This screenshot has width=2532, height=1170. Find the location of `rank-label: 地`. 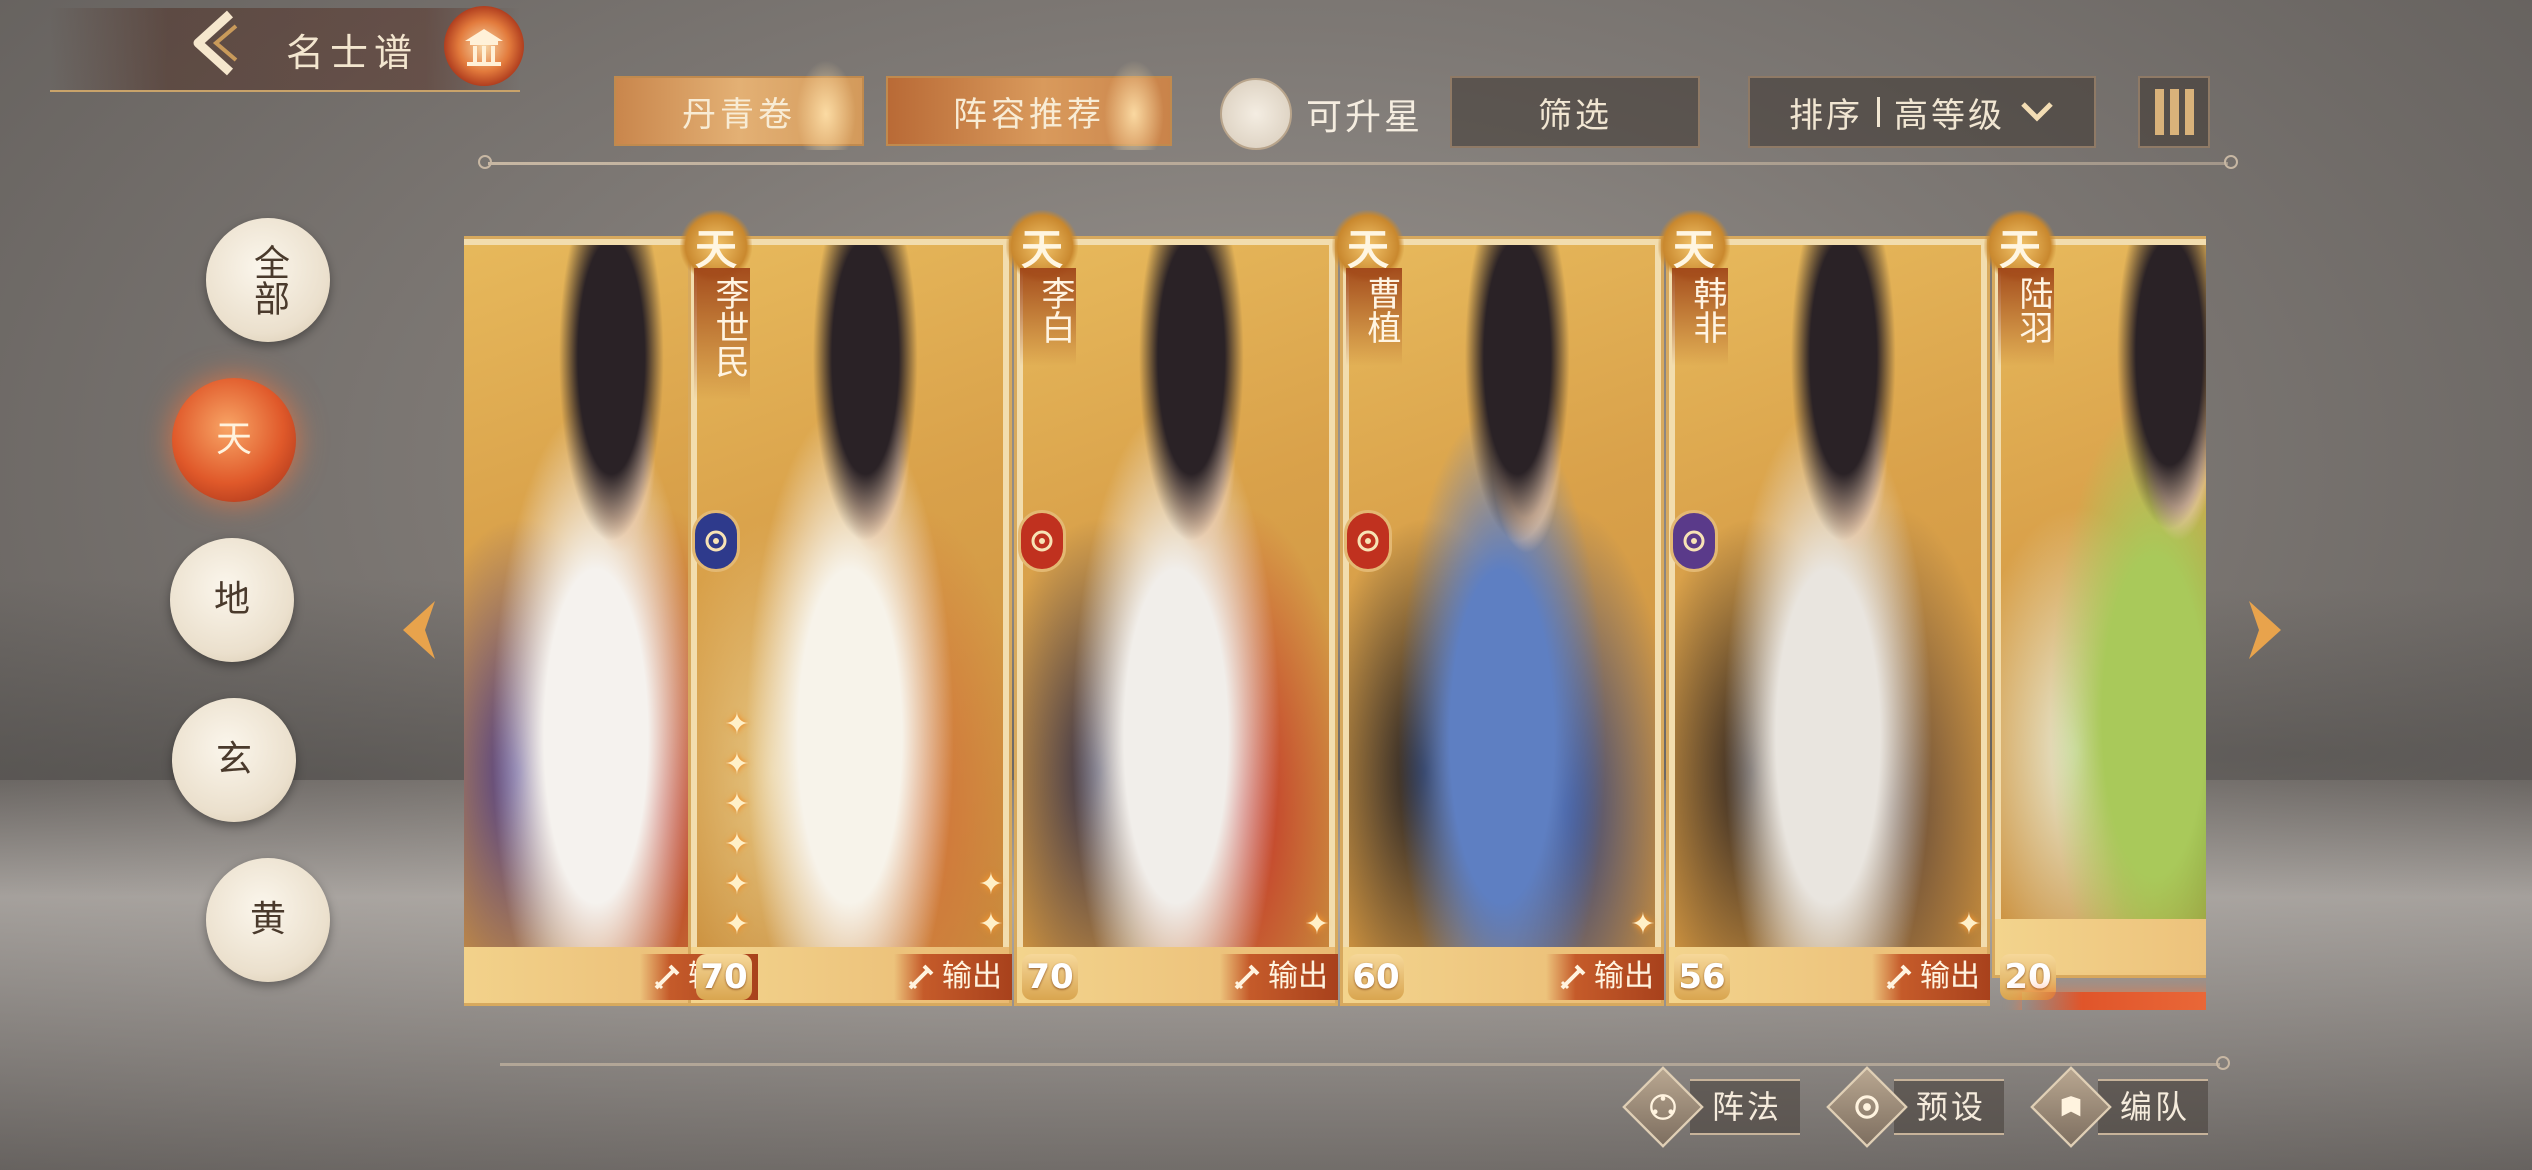

rank-label: 地 is located at coordinates (231, 599).